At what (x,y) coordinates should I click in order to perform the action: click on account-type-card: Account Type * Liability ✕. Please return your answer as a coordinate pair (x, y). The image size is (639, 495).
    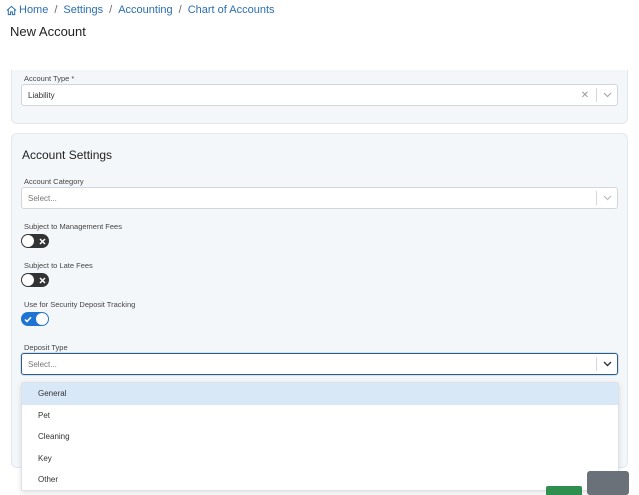
    Looking at the image, I should click on (319, 97).